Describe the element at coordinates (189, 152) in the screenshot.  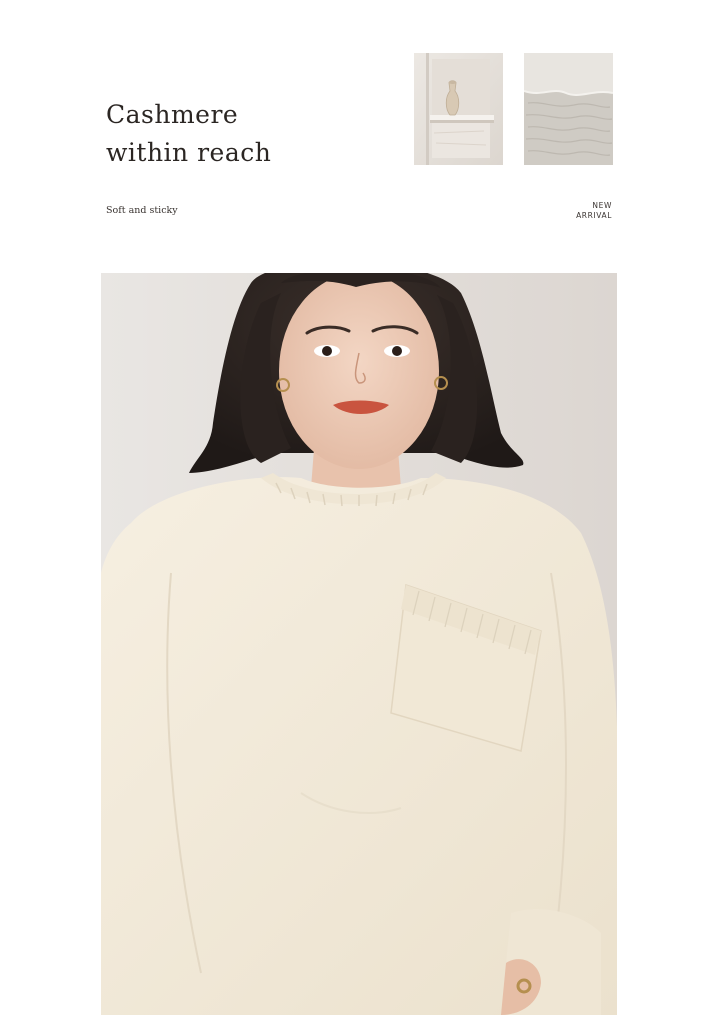
I see `headline-line-2: within reach` at that location.